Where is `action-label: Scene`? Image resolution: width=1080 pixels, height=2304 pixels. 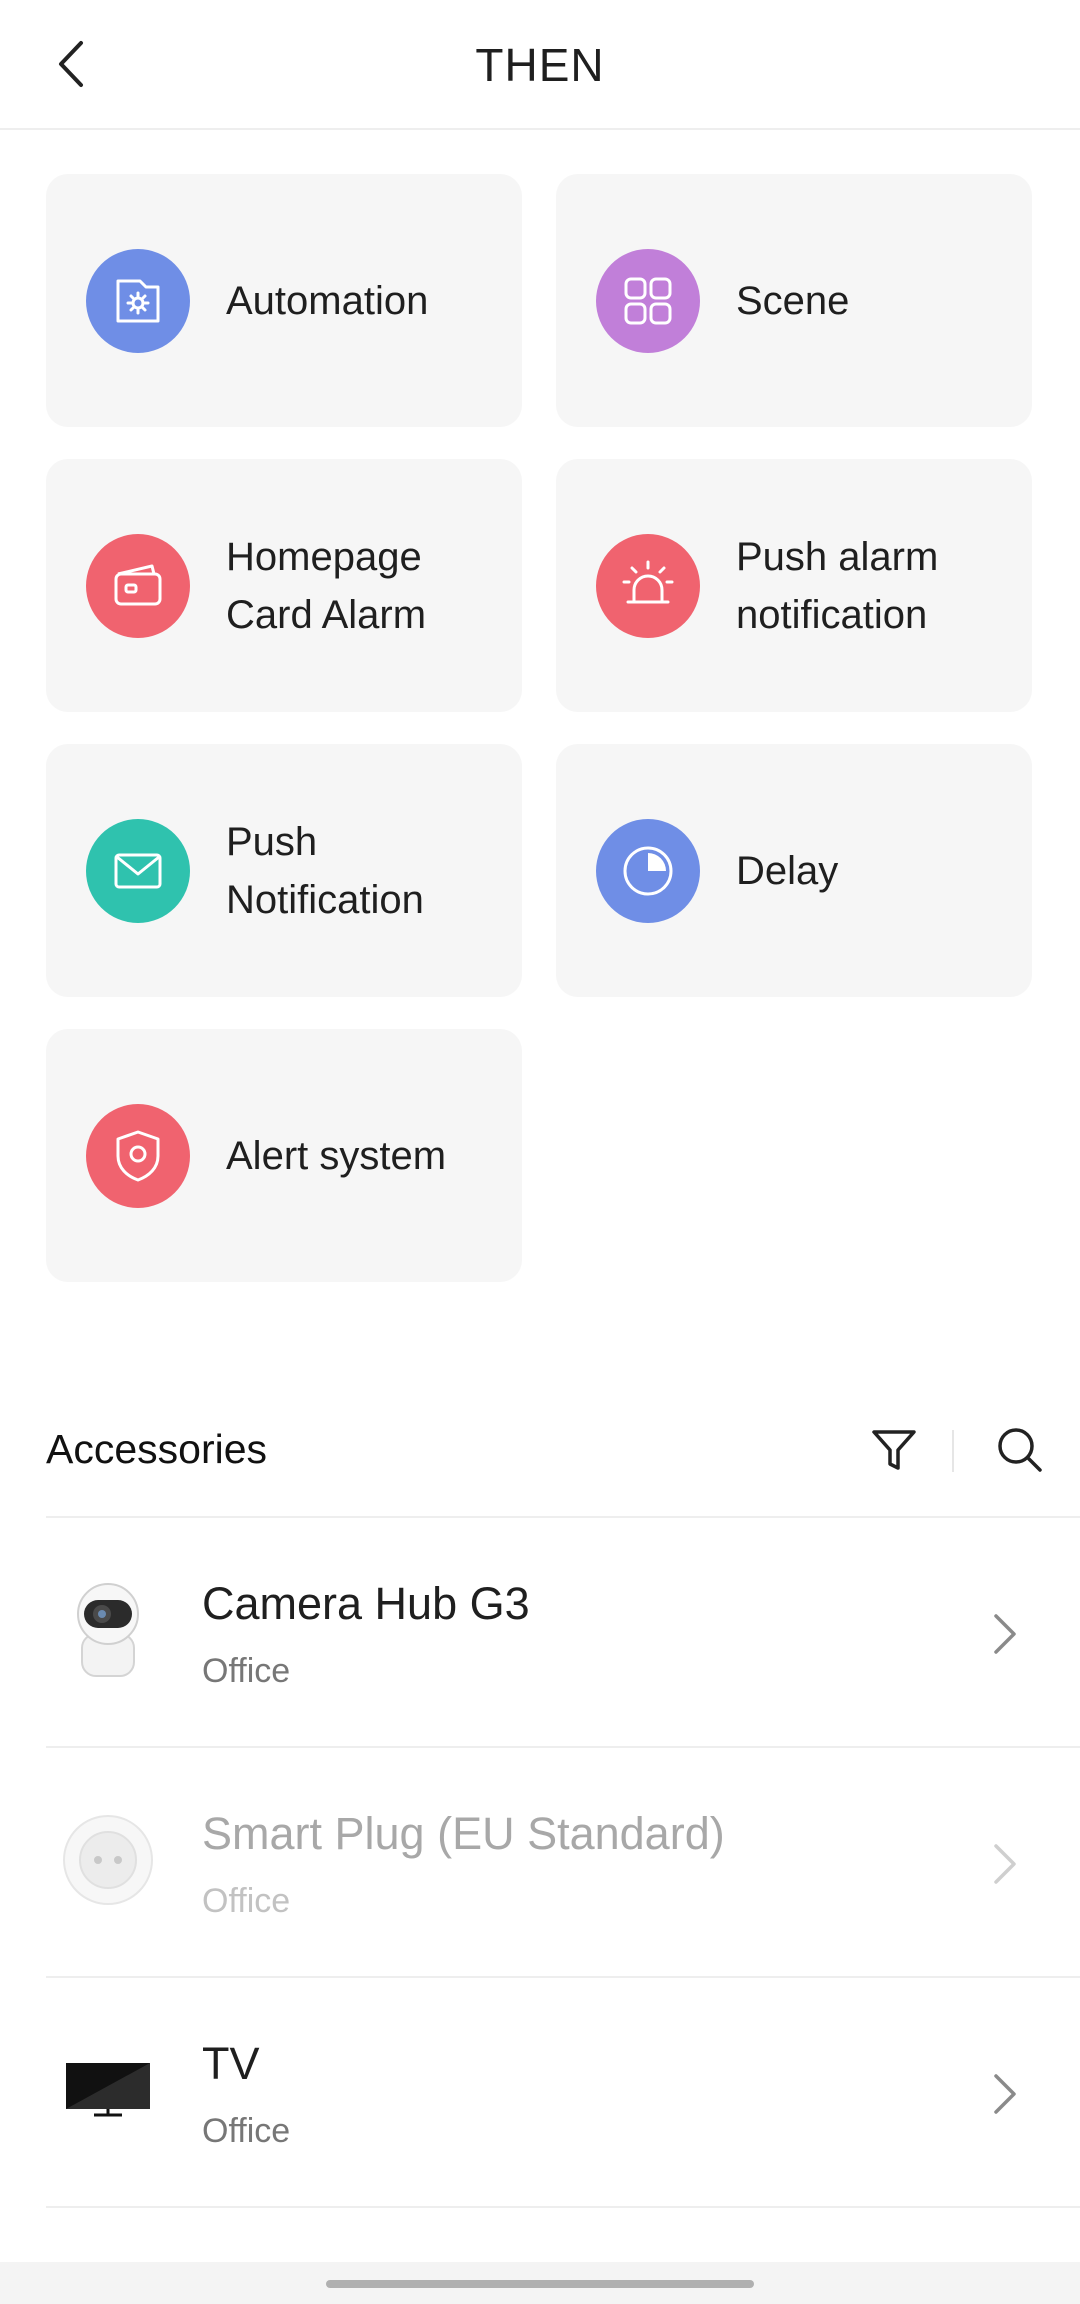
action-label: Scene is located at coordinates (793, 300).